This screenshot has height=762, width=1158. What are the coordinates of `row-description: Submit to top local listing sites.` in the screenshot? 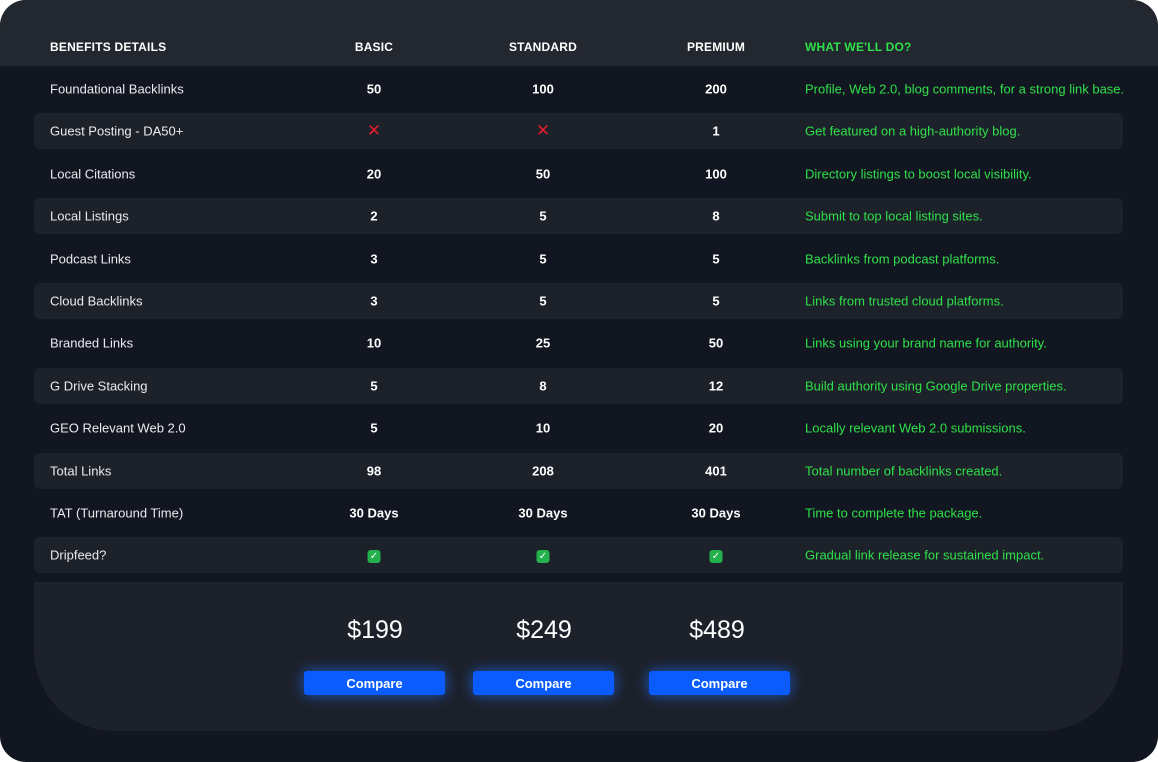 It's located at (894, 216).